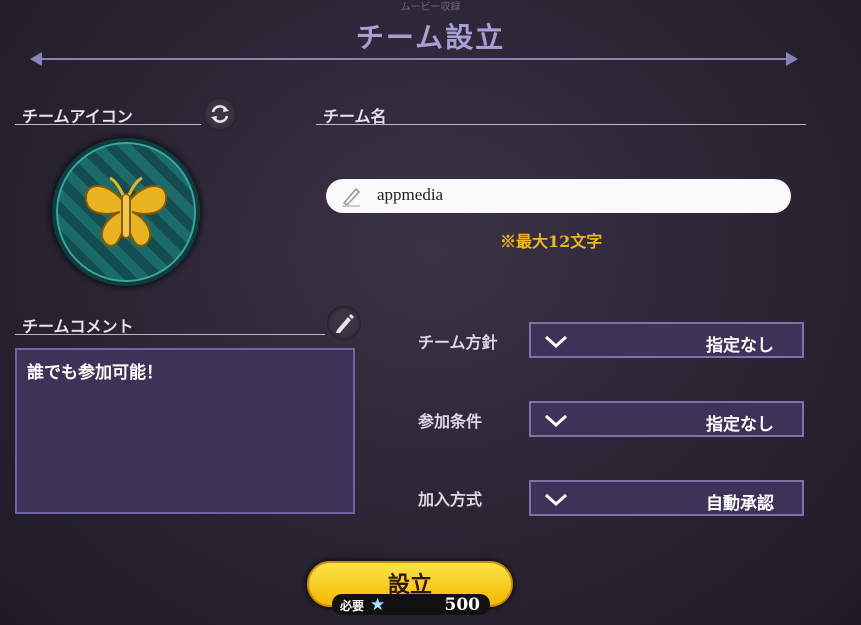 The height and width of the screenshot is (625, 861). Describe the element at coordinates (792, 59) in the screenshot. I see `title-divider-right-arrow` at that location.